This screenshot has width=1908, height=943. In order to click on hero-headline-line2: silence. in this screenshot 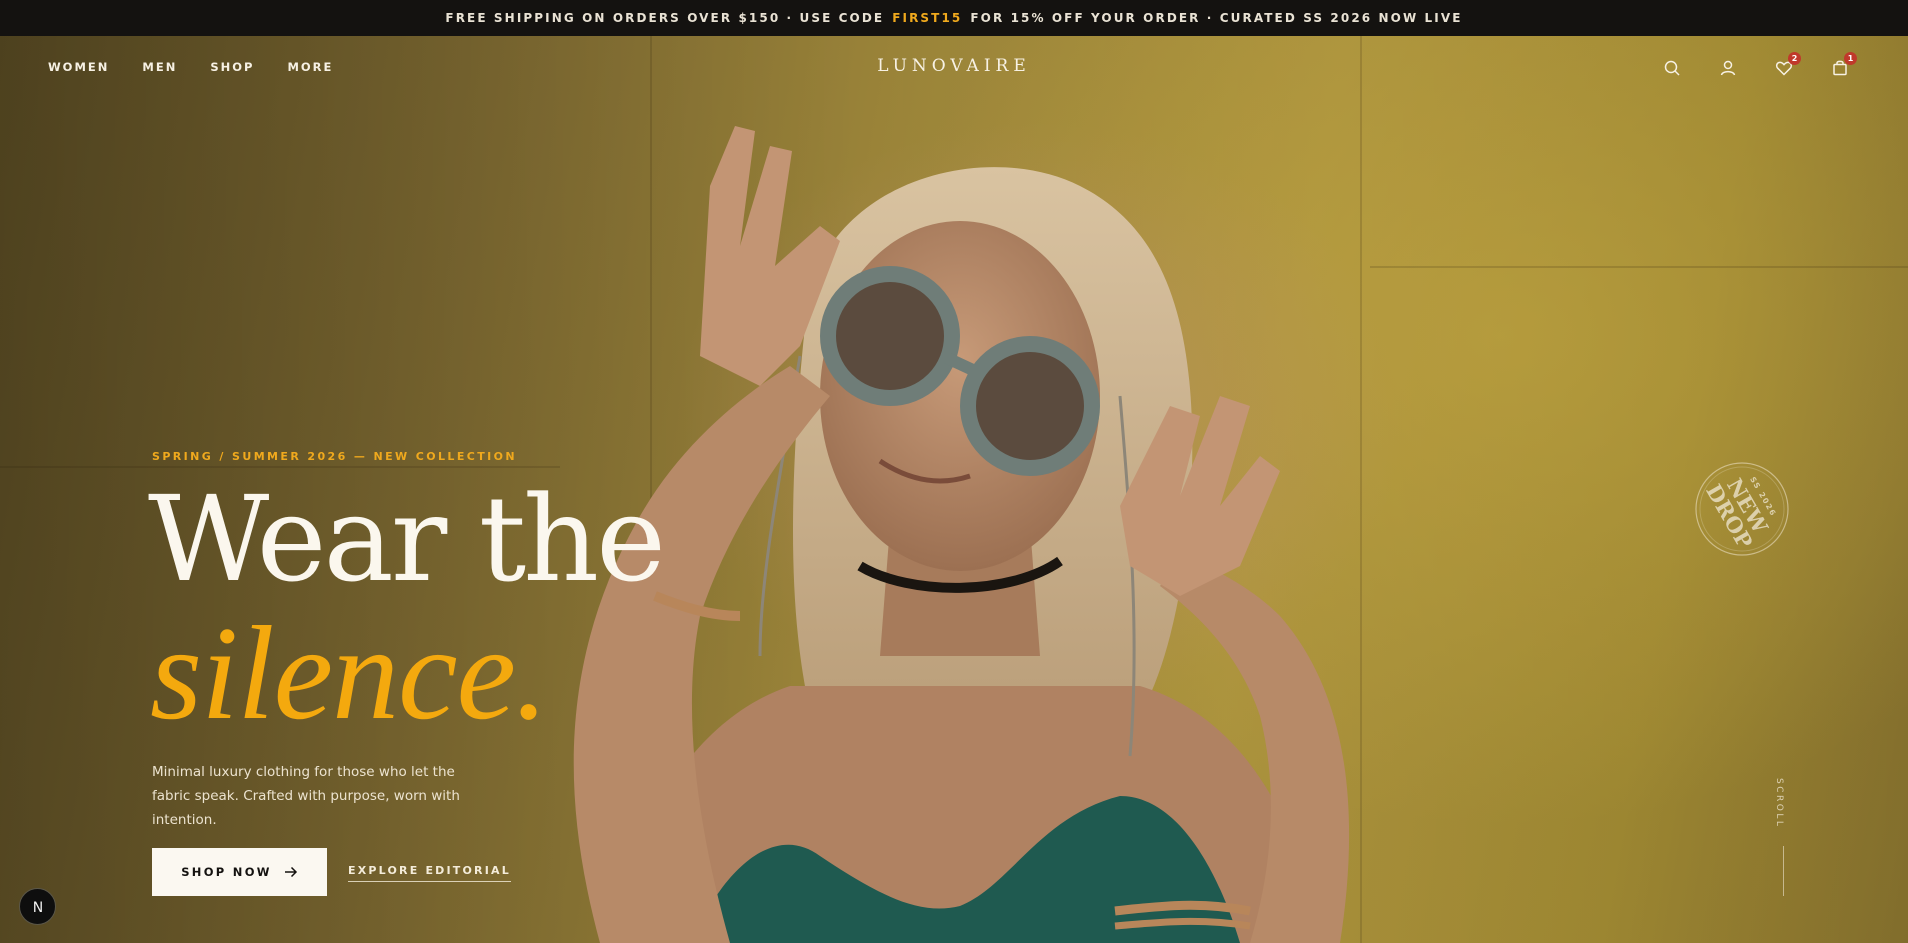, I will do `click(349, 673)`.